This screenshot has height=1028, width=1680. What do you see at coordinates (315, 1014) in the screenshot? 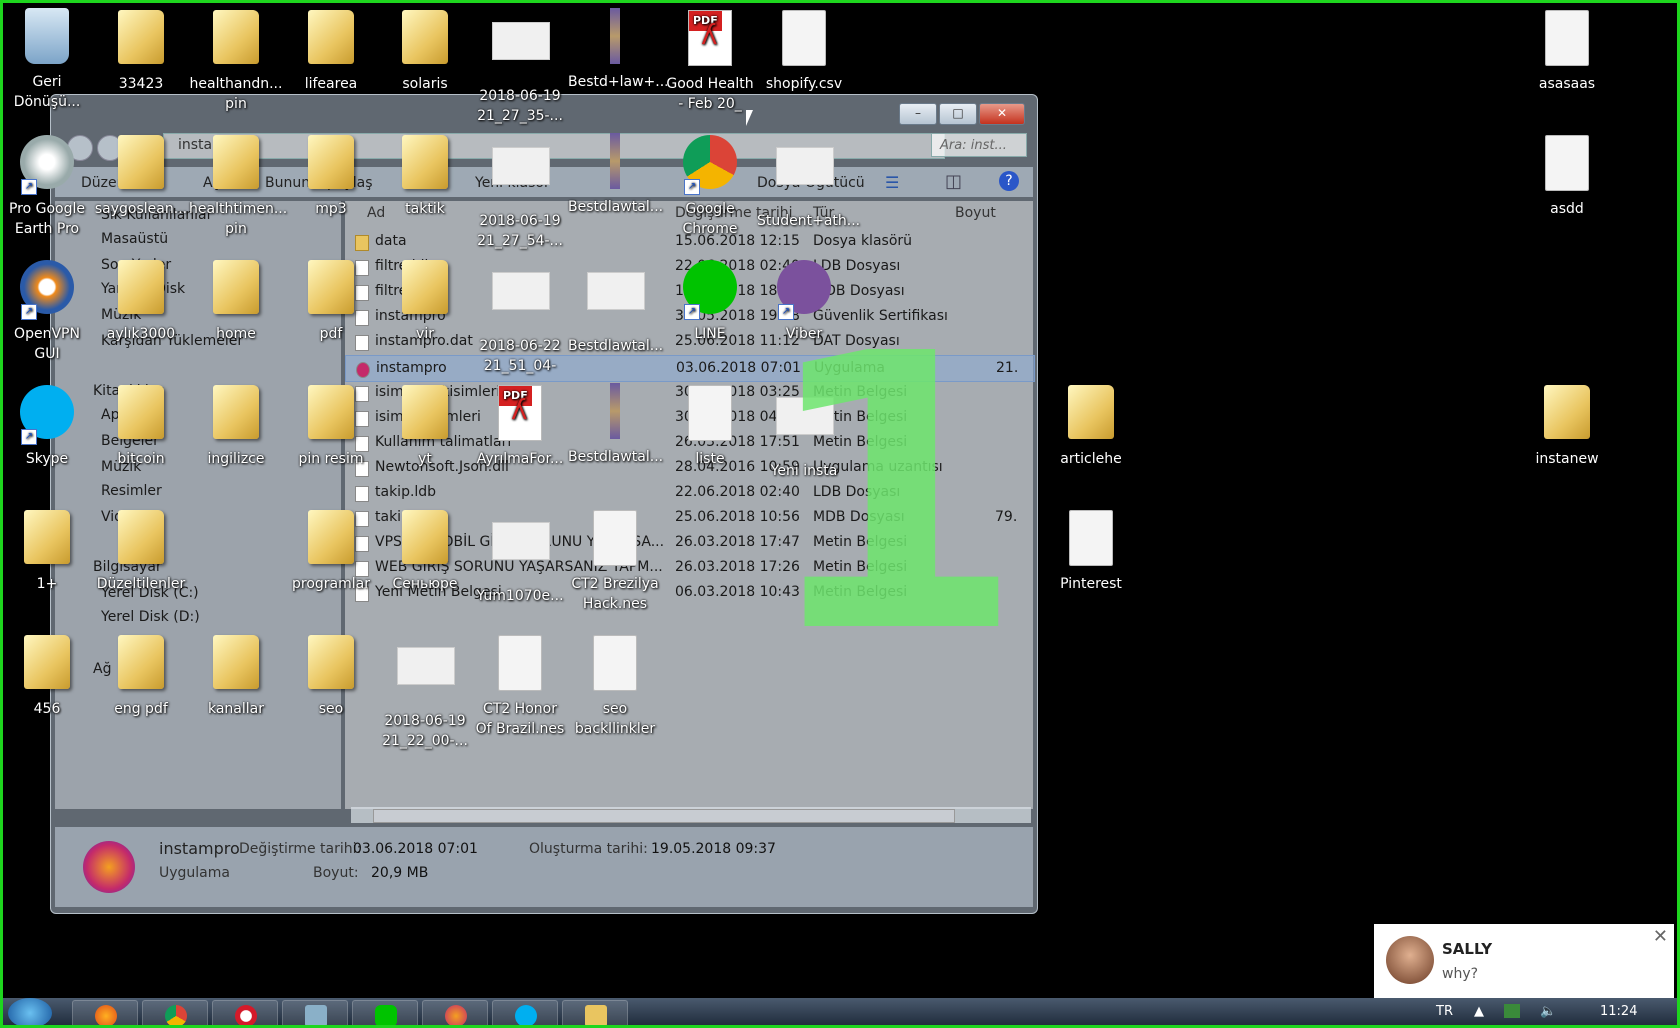
I see `app-taskbar-button` at bounding box center [315, 1014].